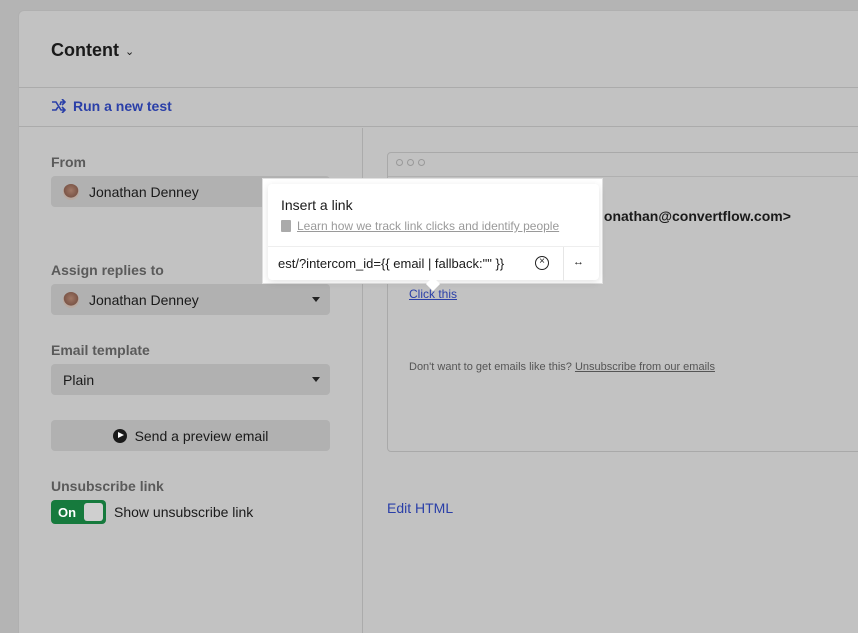 The height and width of the screenshot is (633, 858). I want to click on email-template-label: Email template, so click(100, 350).